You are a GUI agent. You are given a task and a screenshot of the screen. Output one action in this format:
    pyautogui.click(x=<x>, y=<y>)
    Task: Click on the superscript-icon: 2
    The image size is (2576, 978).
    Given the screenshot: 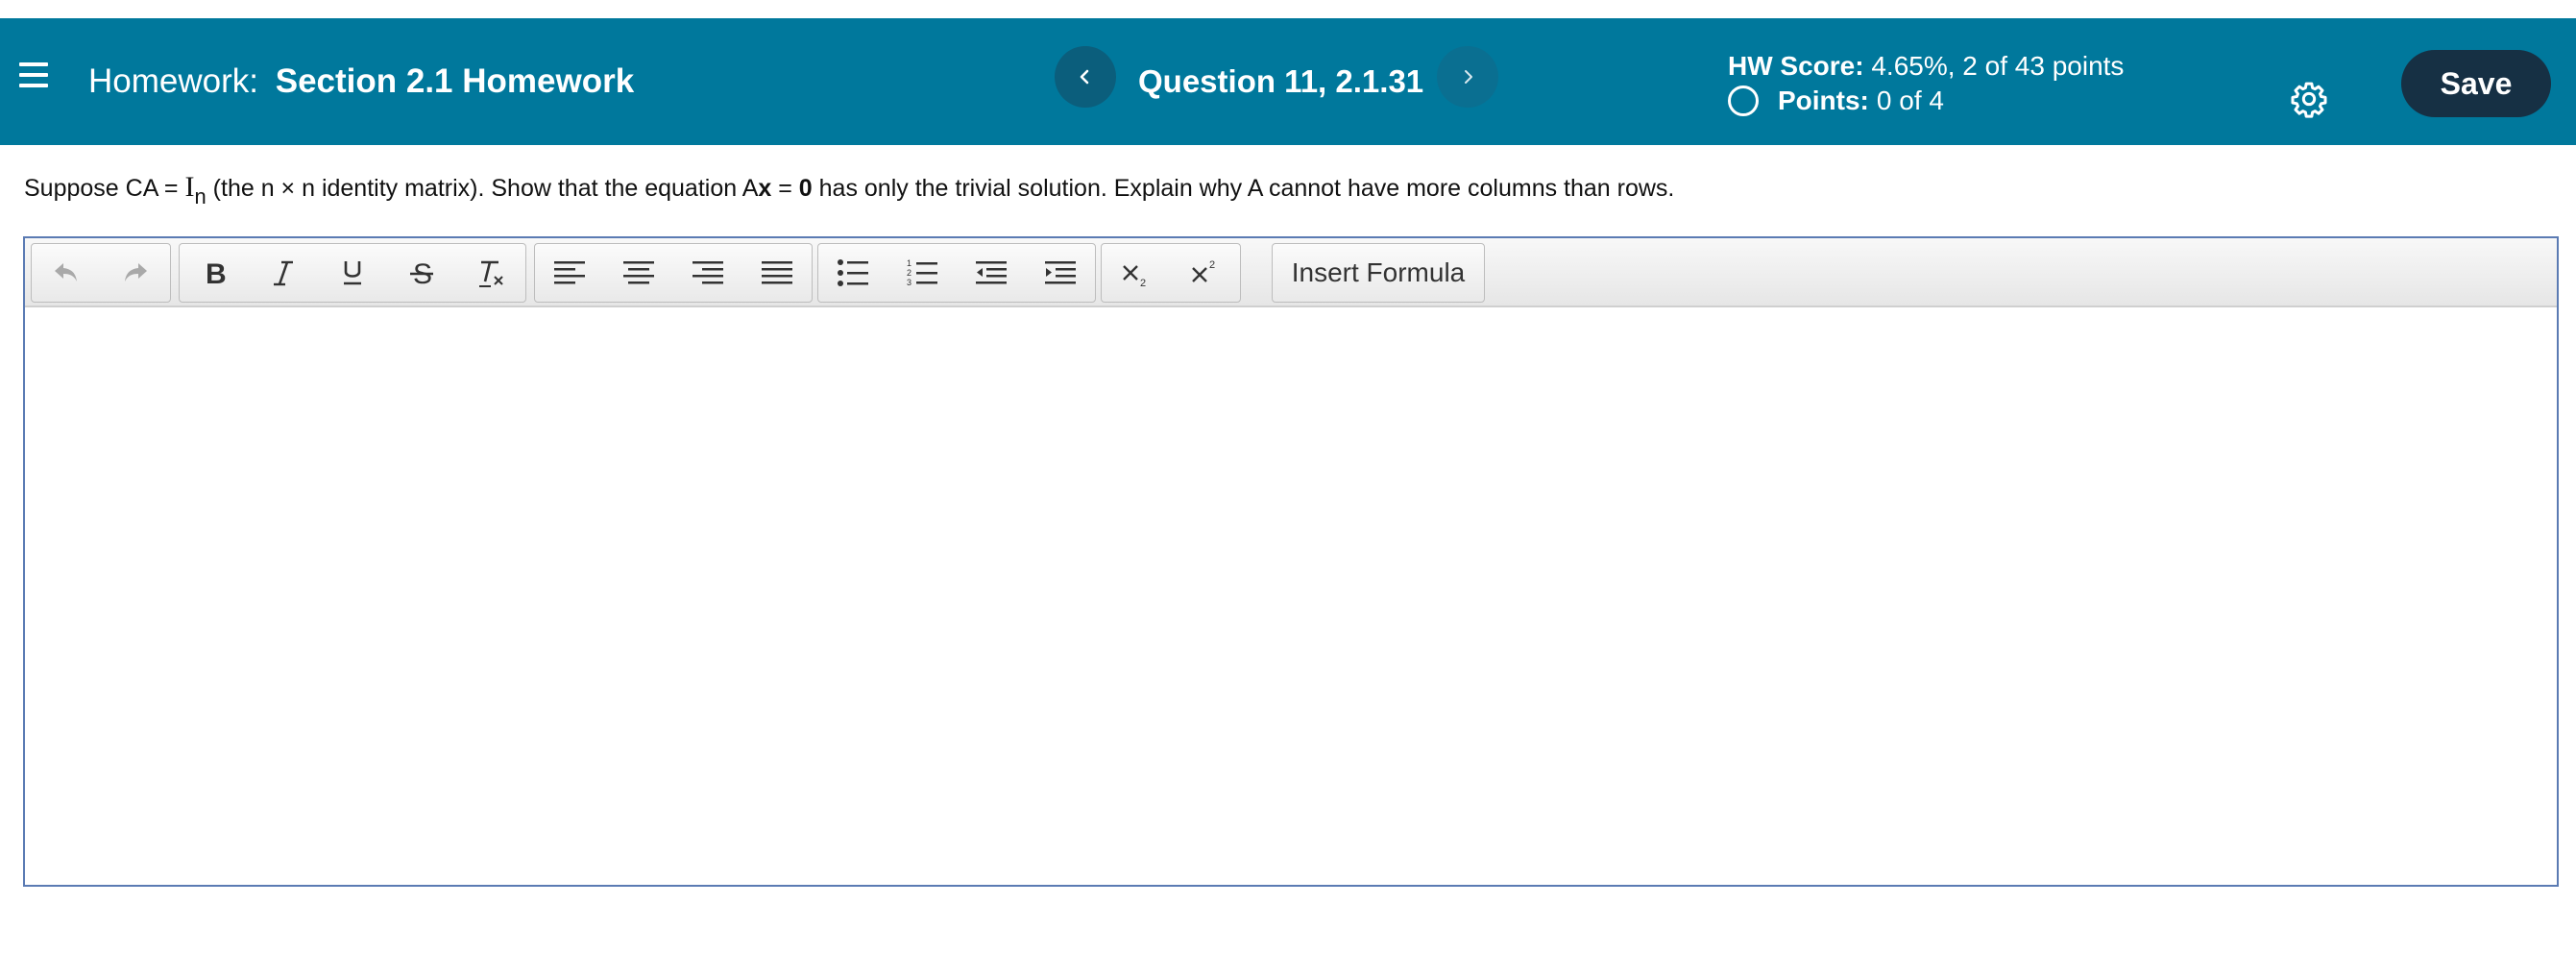 What is the action you would take?
    pyautogui.click(x=1203, y=270)
    